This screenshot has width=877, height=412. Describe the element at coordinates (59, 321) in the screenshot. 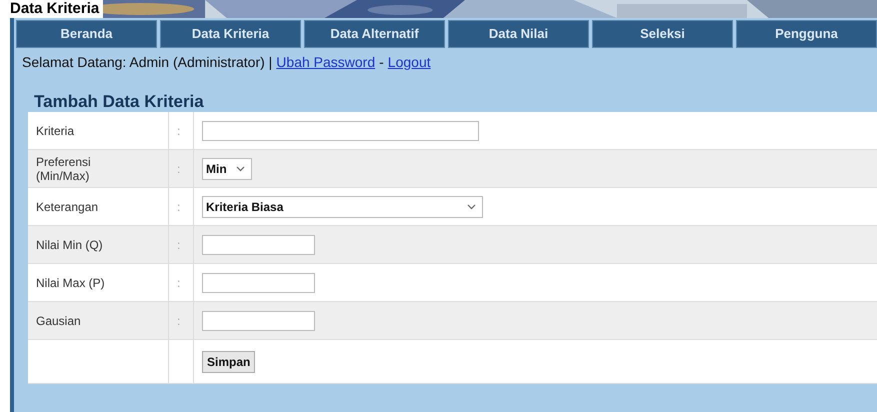

I see `field-label: Gausian` at that location.